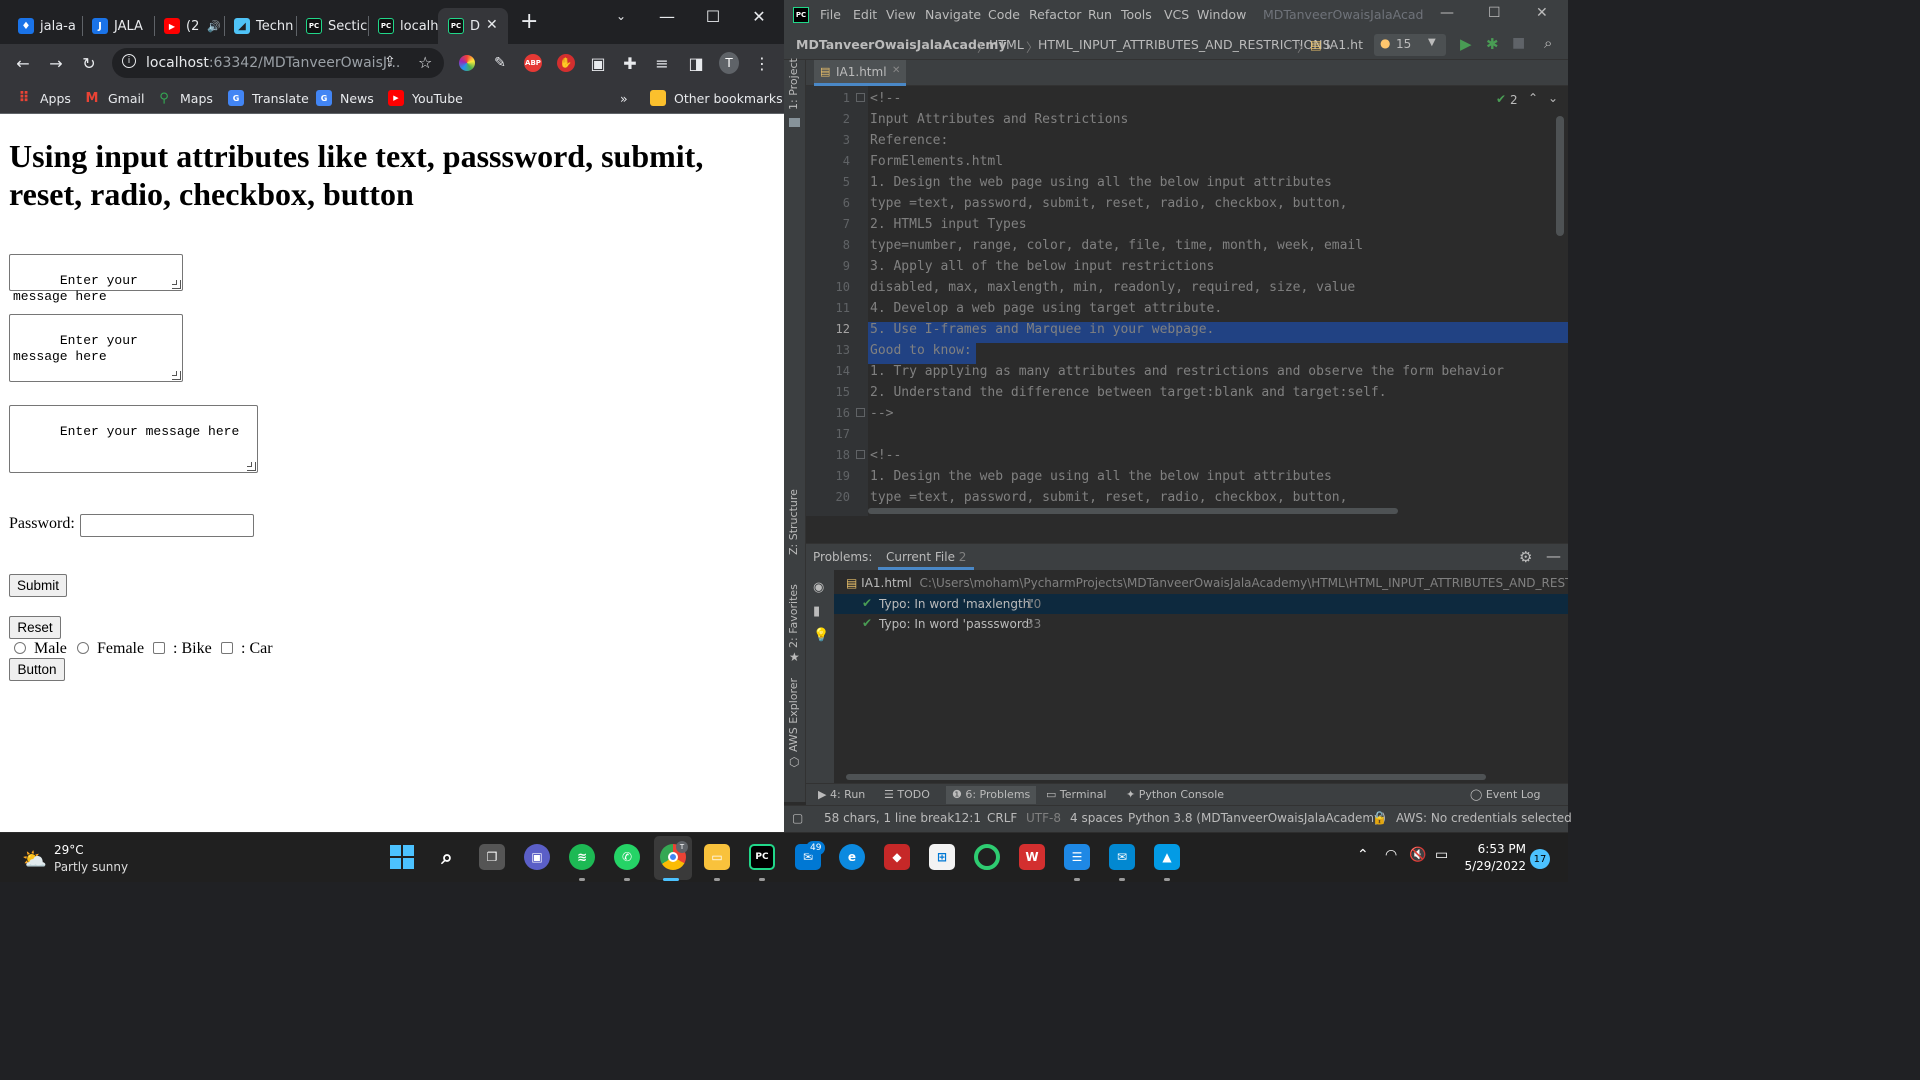  Describe the element at coordinates (96, 279) in the screenshot. I see `message-textarea-small: Enter your message here` at that location.